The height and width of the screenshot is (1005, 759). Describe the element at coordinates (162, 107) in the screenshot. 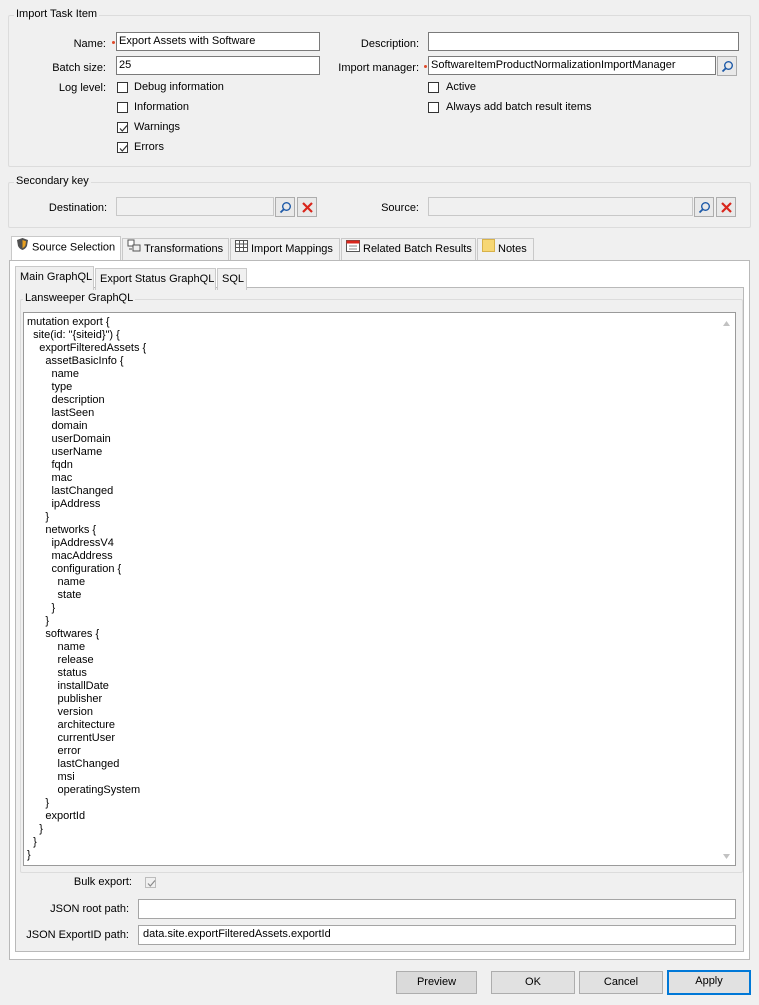

I see `log-information-label: Information` at that location.